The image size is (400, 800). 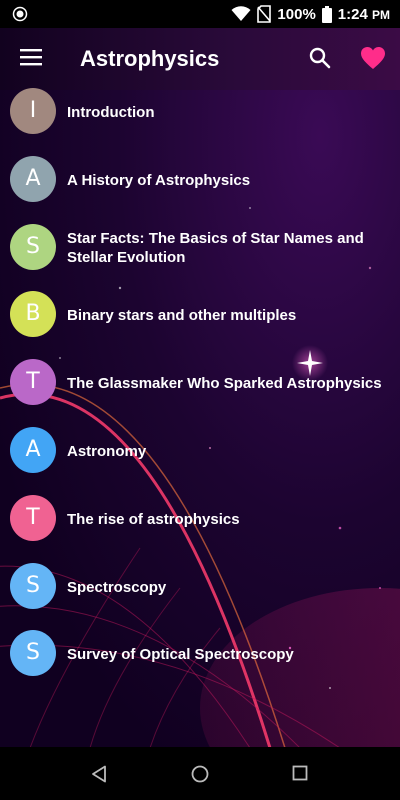 I want to click on list-item: S Survey of Optical Spectroscopy, so click(x=200, y=654).